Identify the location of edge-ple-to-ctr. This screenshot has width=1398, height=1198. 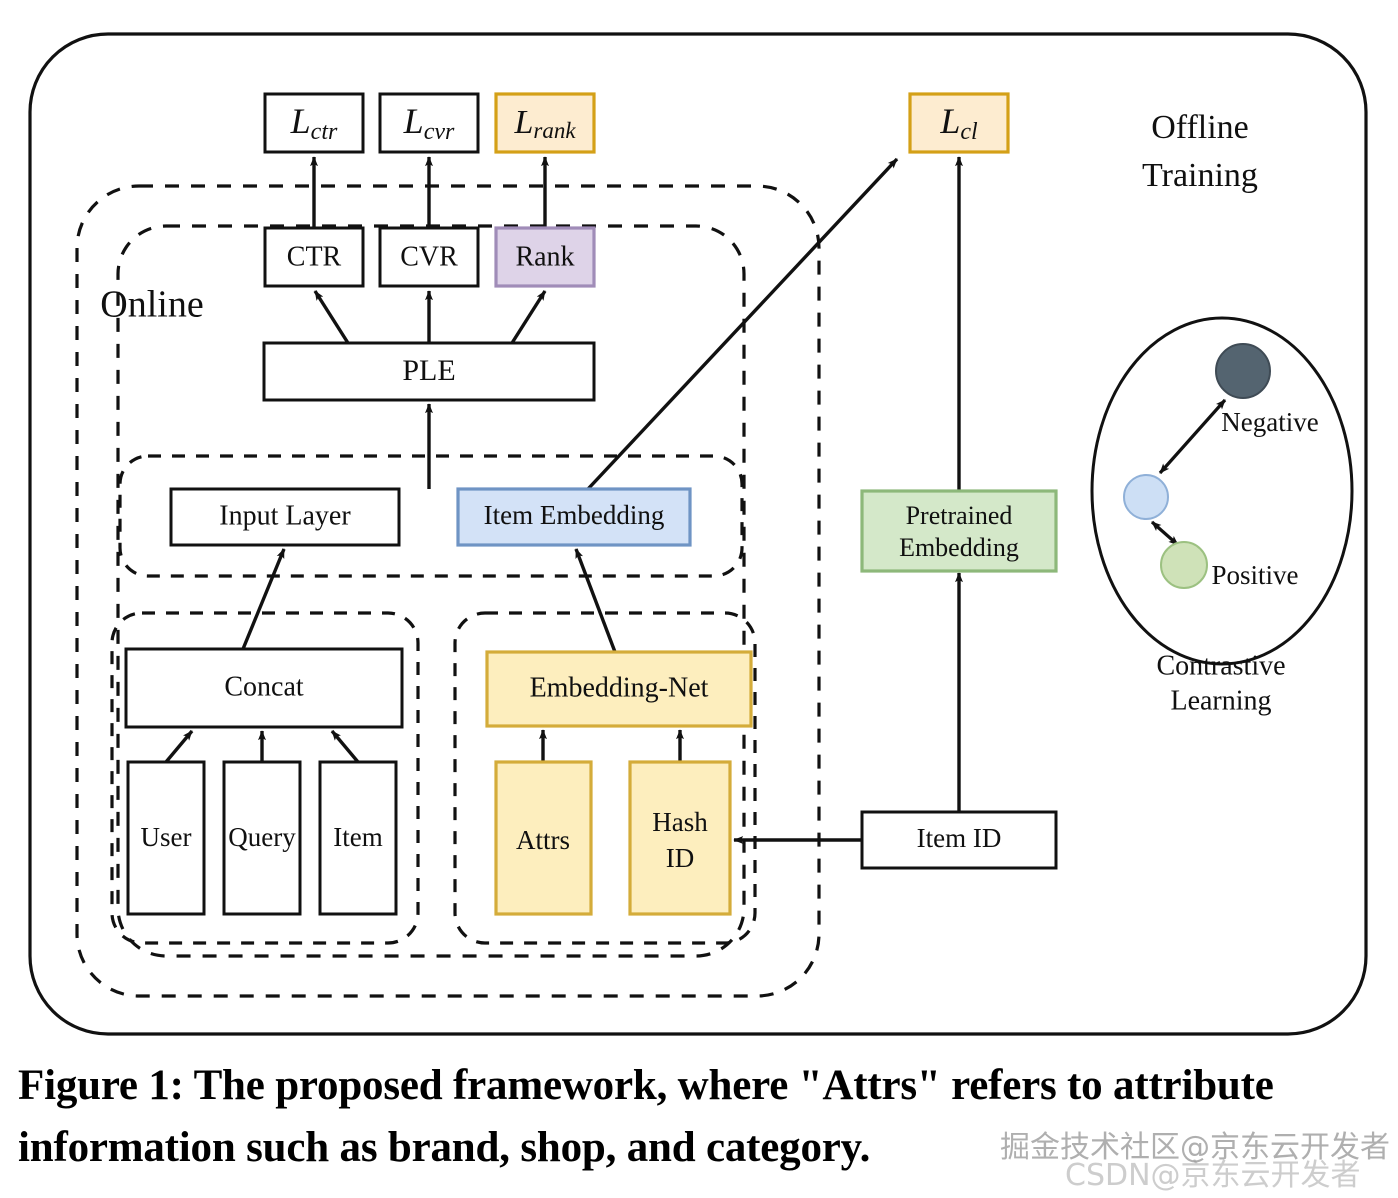
(331, 317).